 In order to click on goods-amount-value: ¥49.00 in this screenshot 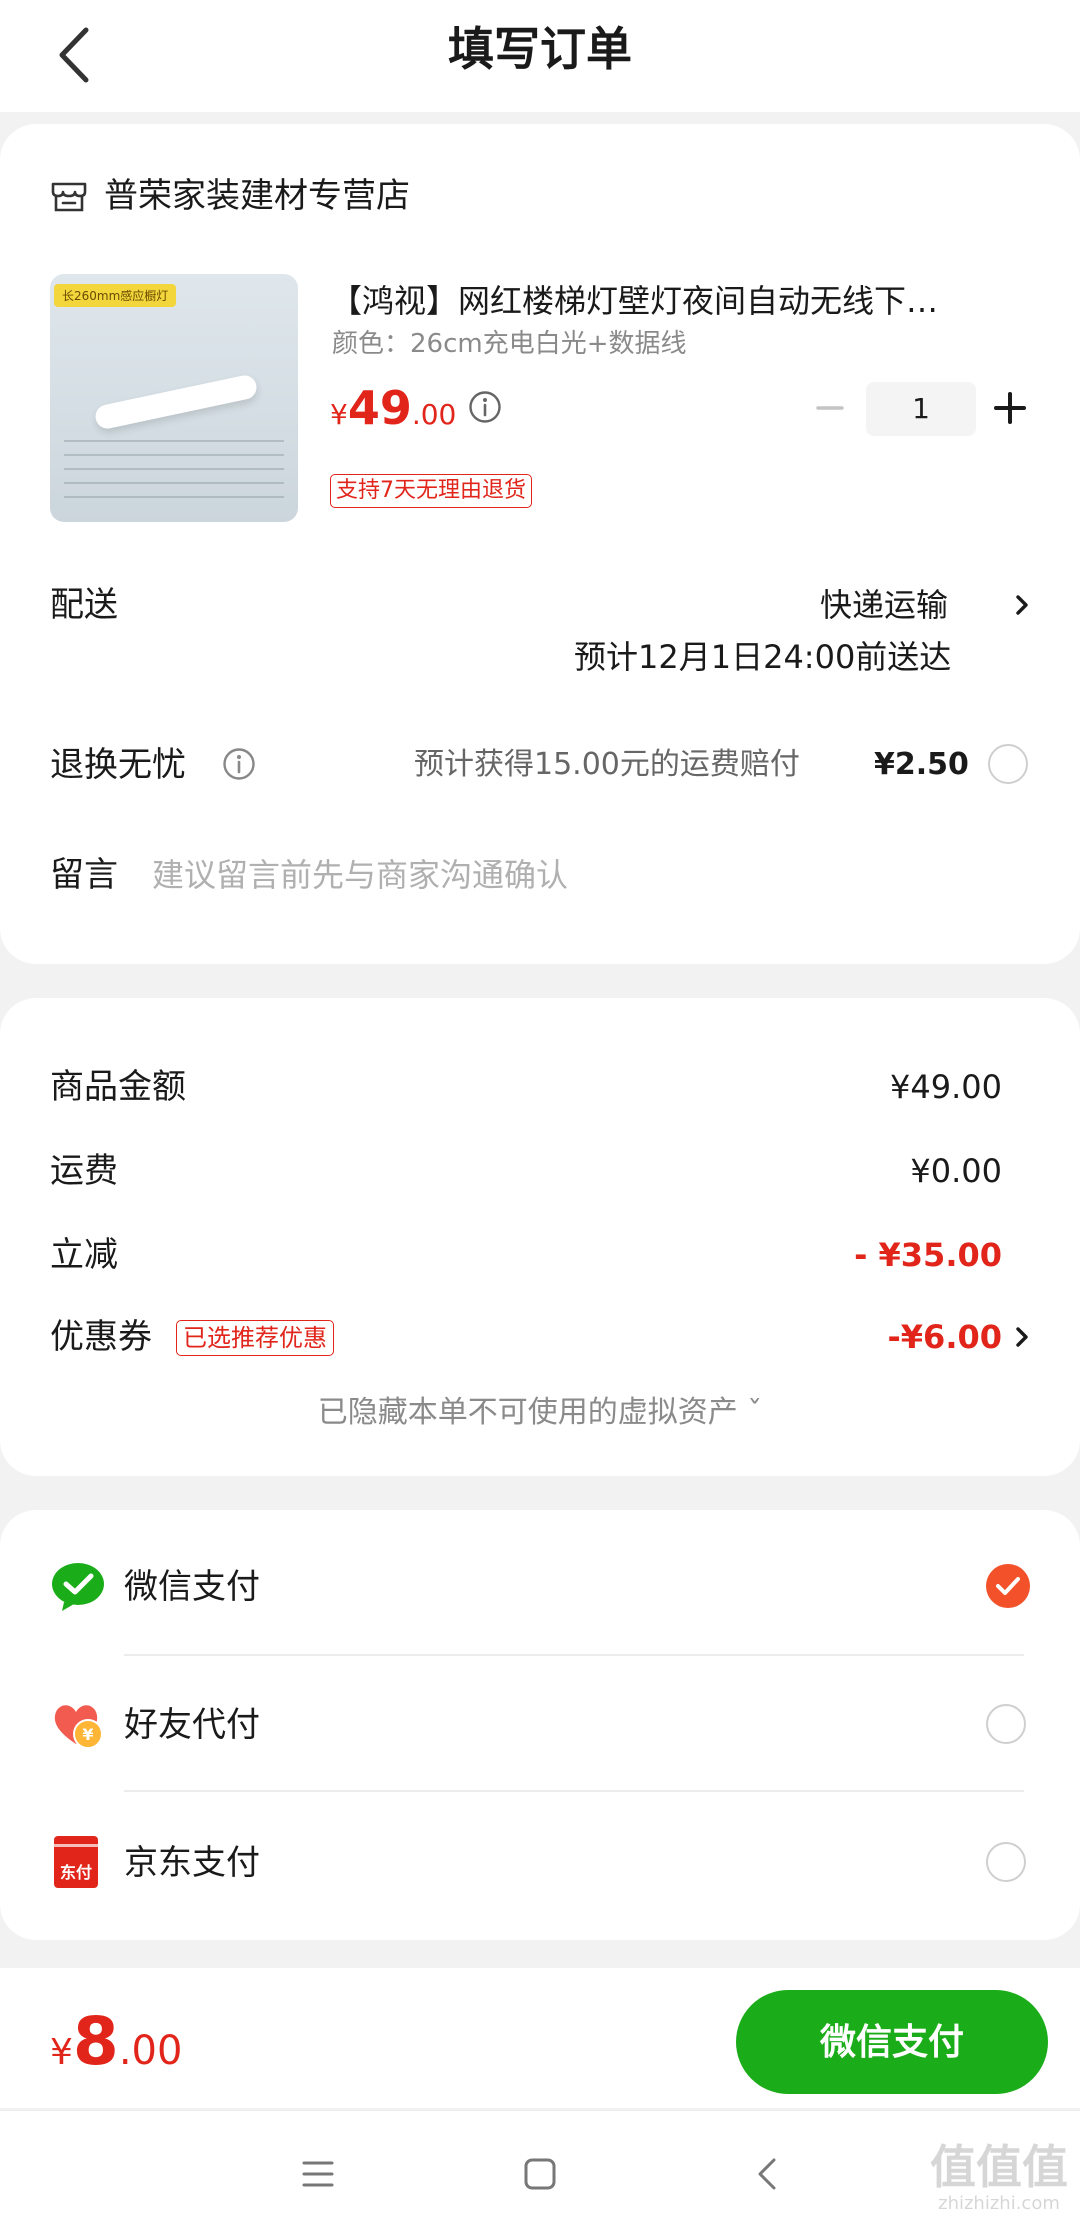, I will do `click(946, 1087)`.